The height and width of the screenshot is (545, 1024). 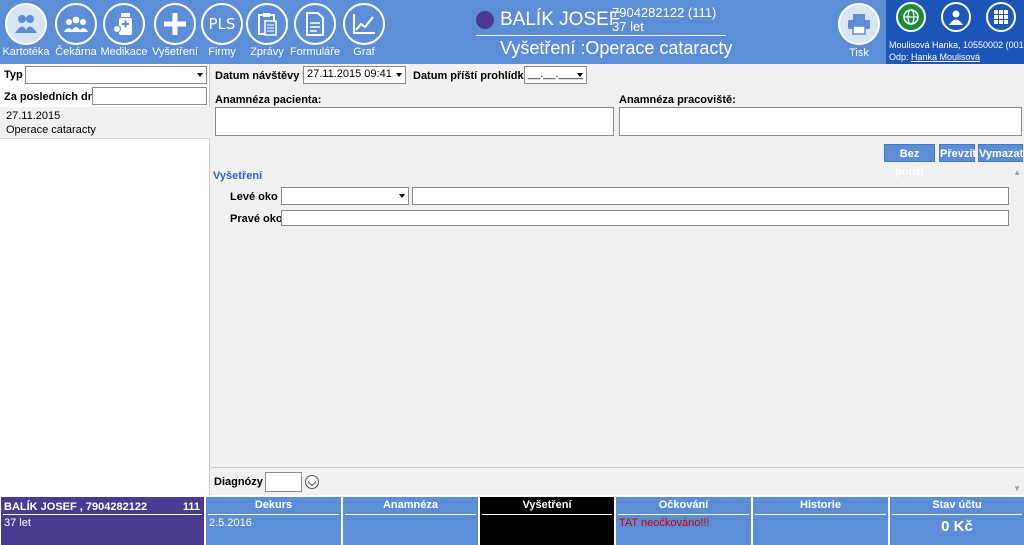 I want to click on scroll-up-icon: ▲, so click(x=1017, y=172).